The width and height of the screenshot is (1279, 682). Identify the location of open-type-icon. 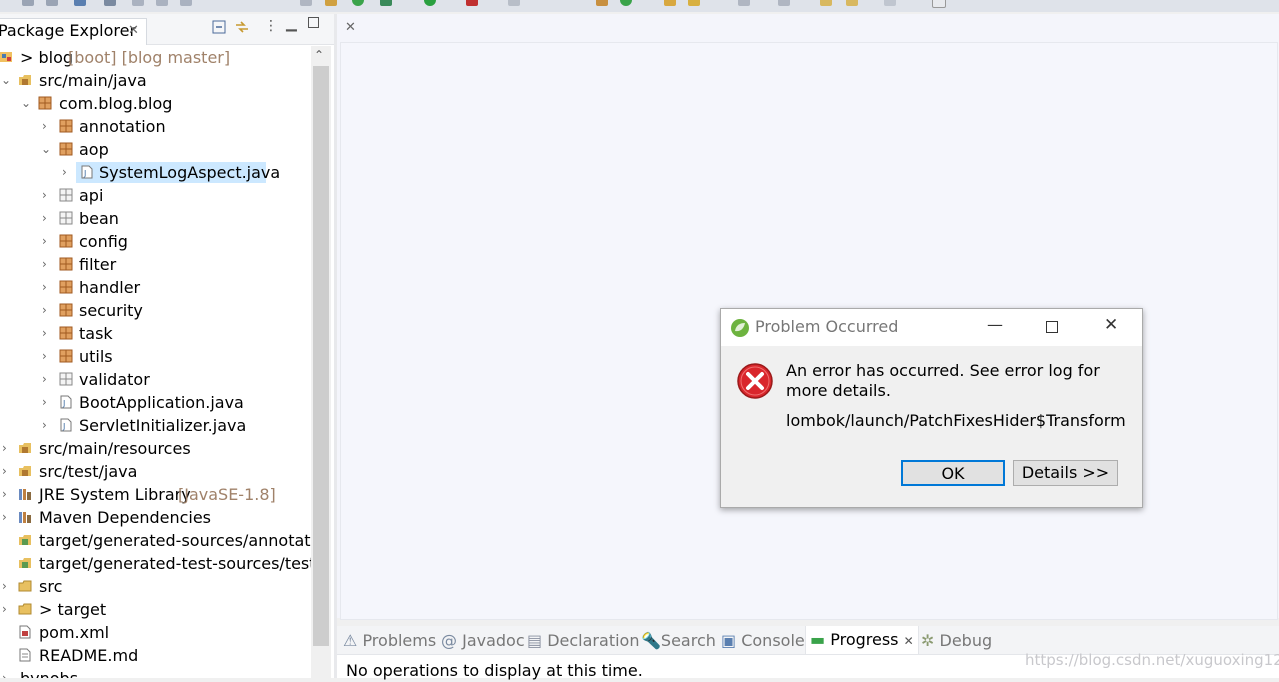
(602, 3).